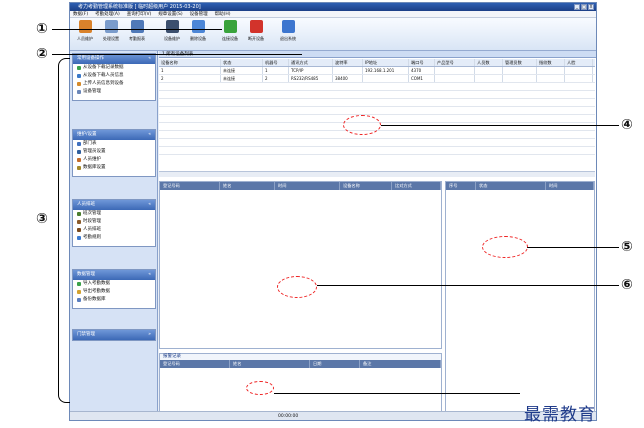 This screenshot has width=644, height=428. What do you see at coordinates (79, 230) in the screenshot?
I see `schedule-icon` at bounding box center [79, 230].